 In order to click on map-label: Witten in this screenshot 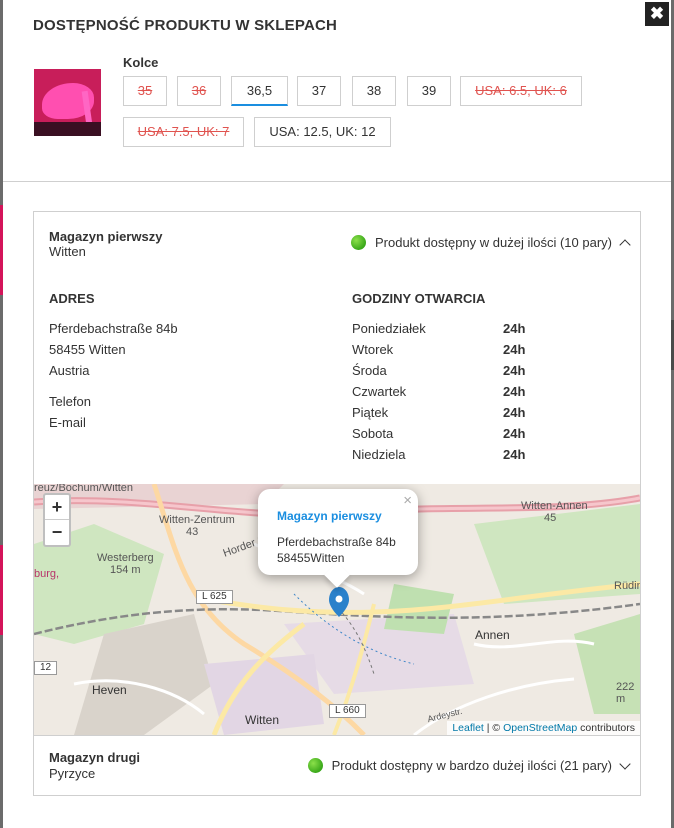, I will do `click(262, 720)`.